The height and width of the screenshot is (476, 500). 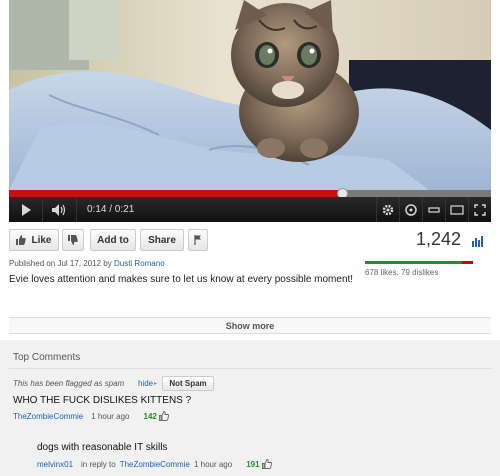 I want to click on reply-prefix: in reply to, so click(x=98, y=464).